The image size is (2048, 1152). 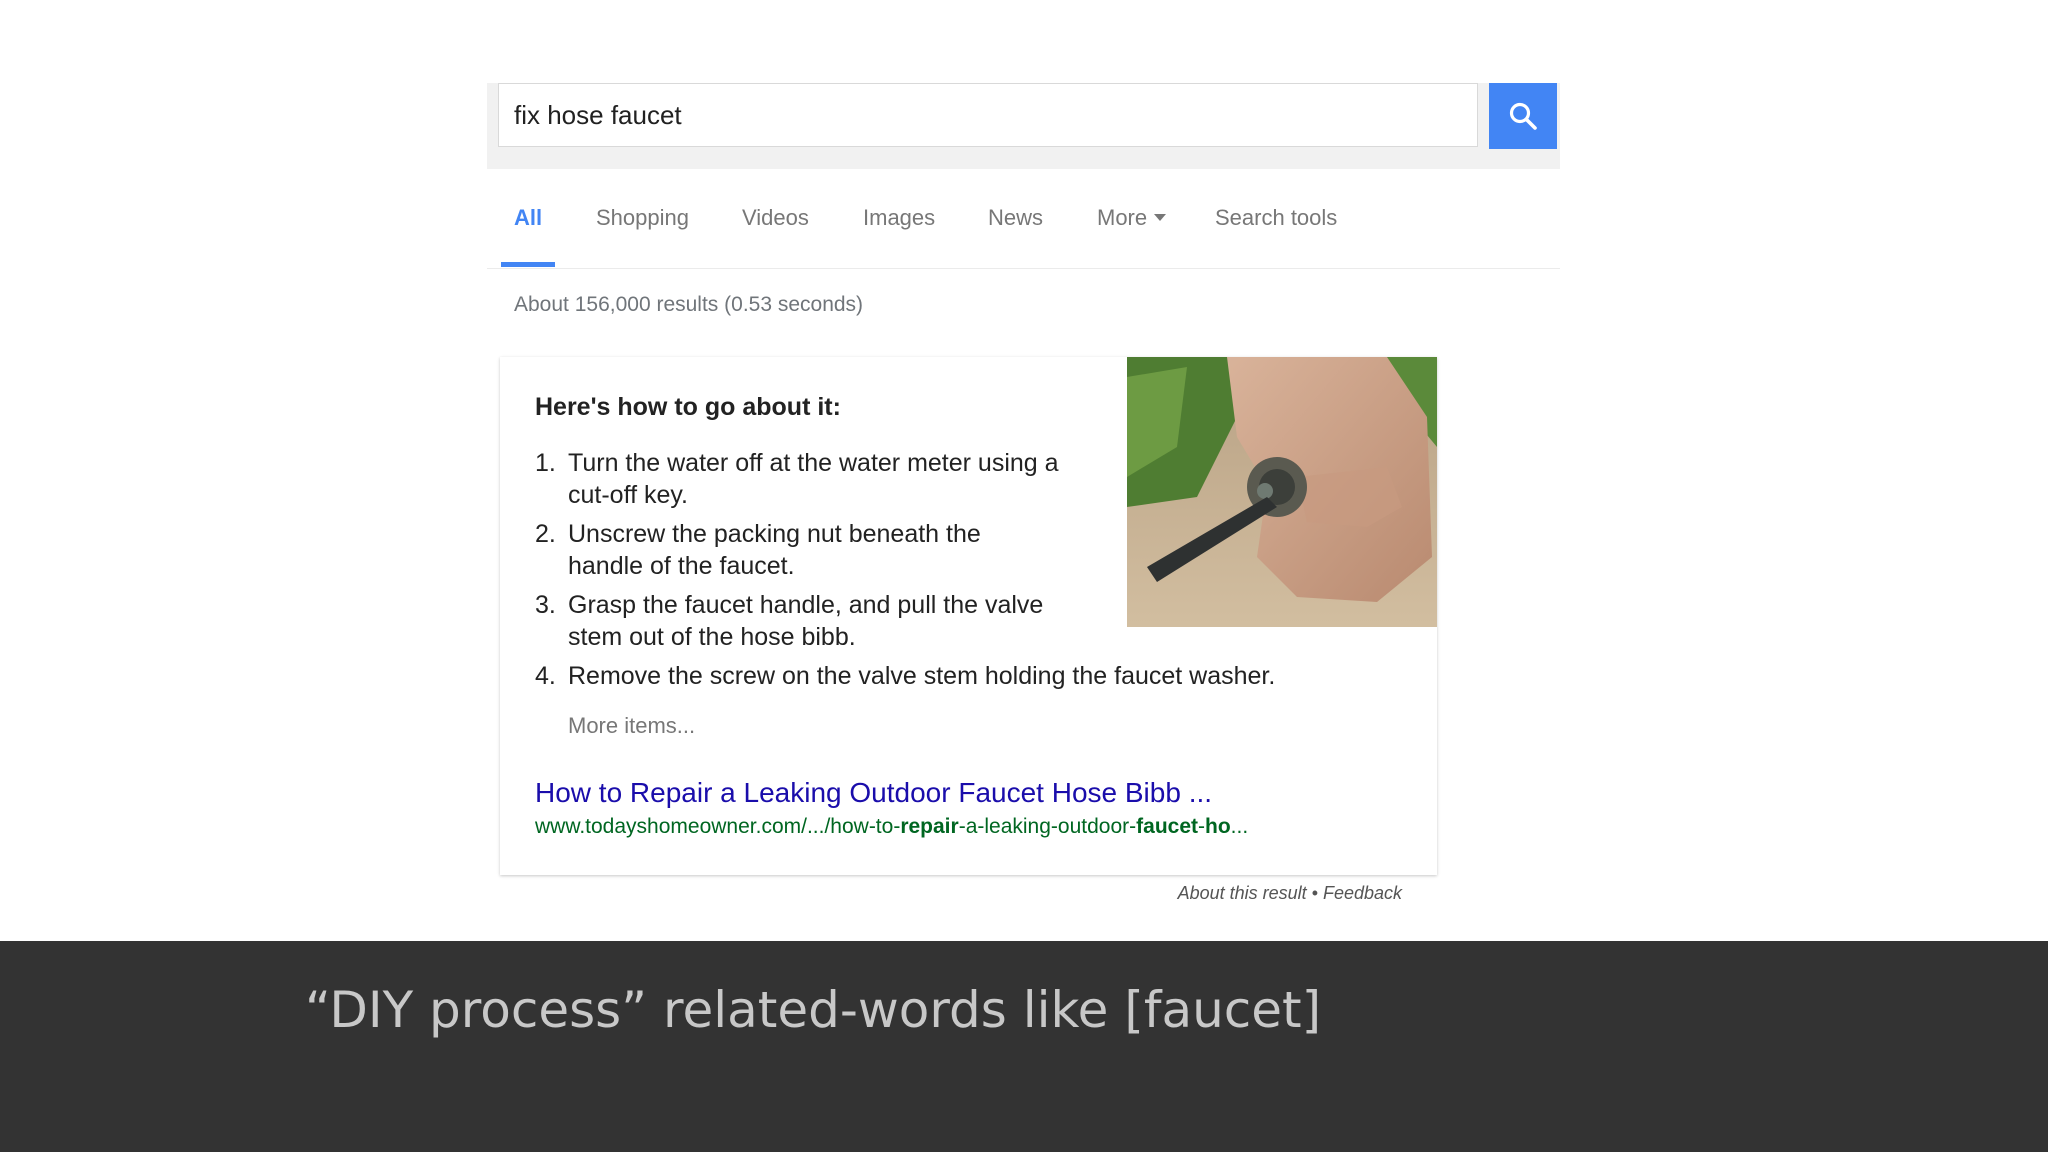 What do you see at coordinates (1201, 826) in the screenshot?
I see `url-part: -` at bounding box center [1201, 826].